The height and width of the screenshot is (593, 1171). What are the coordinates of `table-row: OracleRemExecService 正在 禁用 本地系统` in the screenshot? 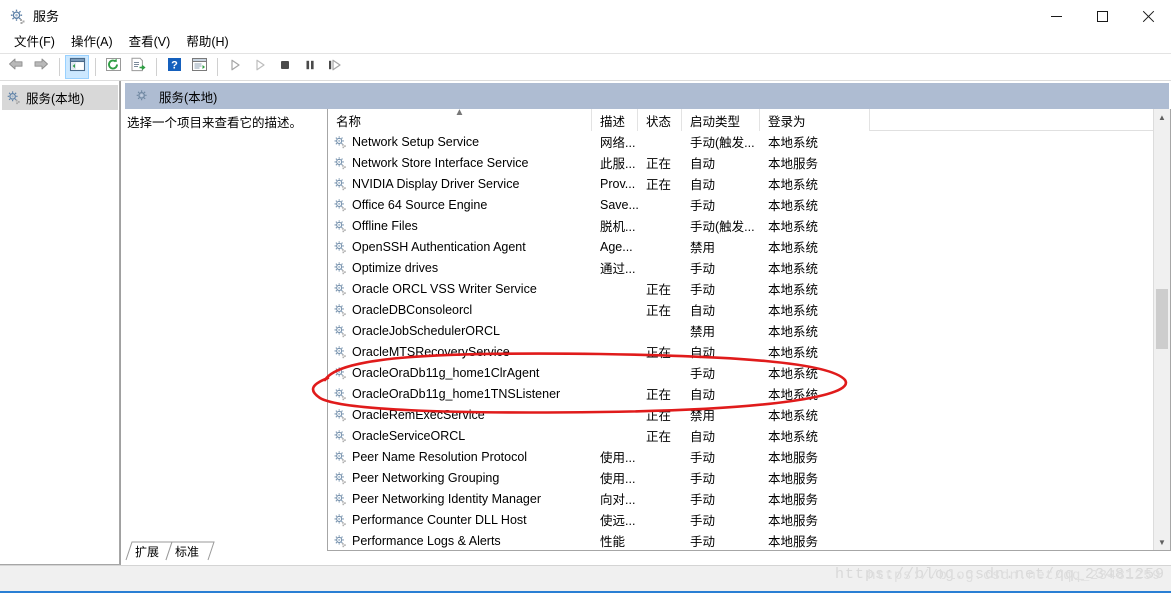 It's located at (749, 414).